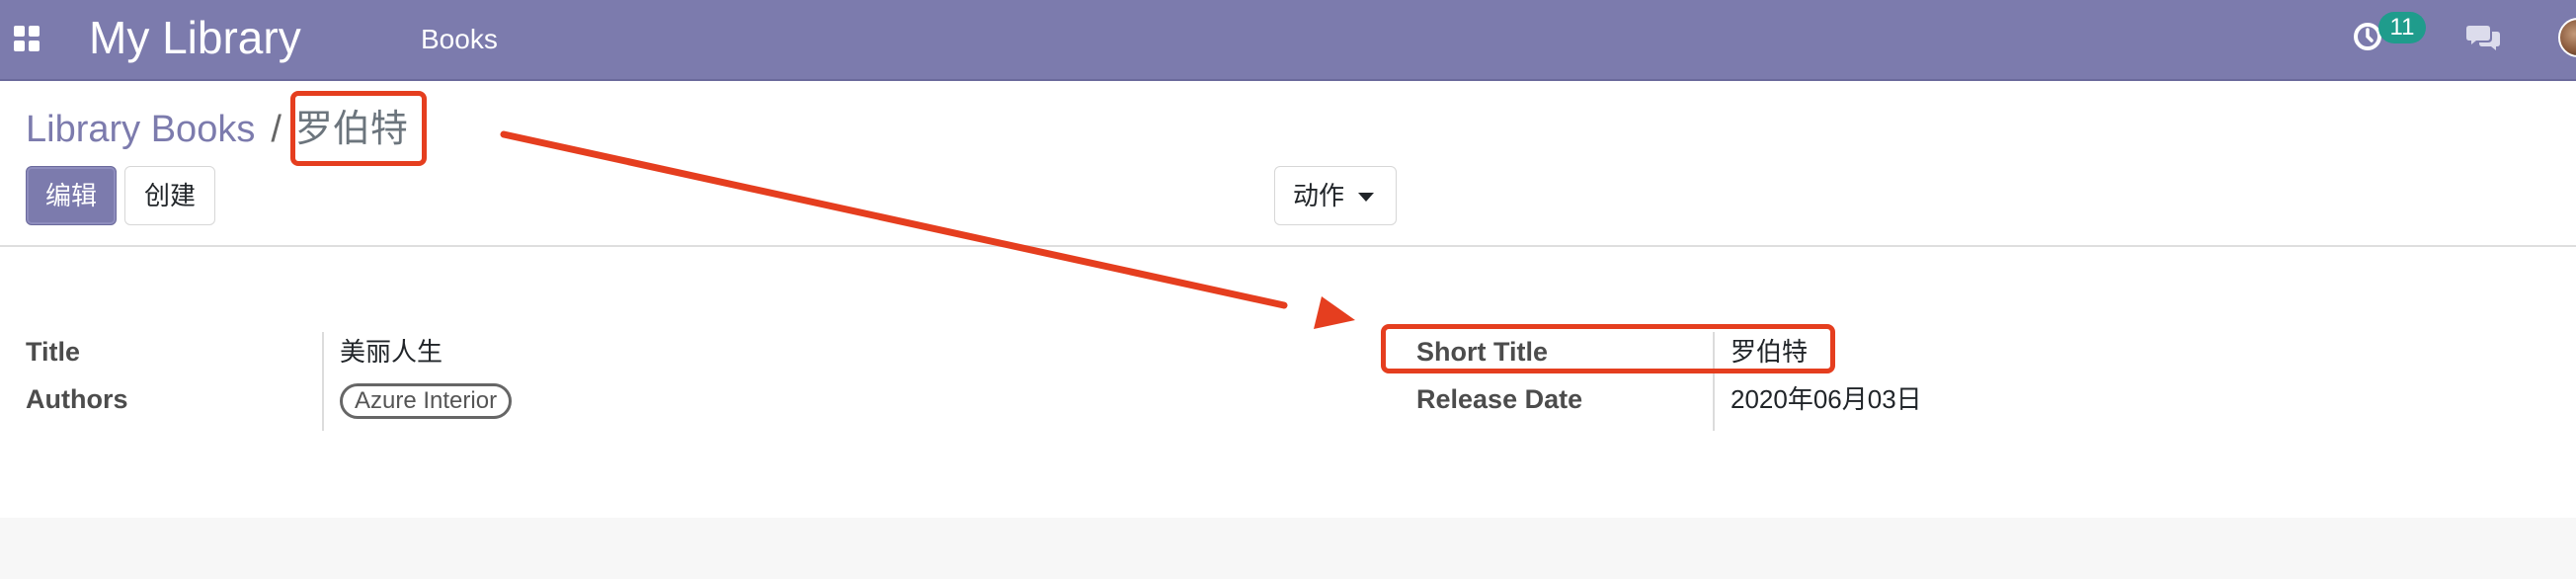 The width and height of the screenshot is (2576, 579). Describe the element at coordinates (169, 195) in the screenshot. I see `create-button: 创建` at that location.